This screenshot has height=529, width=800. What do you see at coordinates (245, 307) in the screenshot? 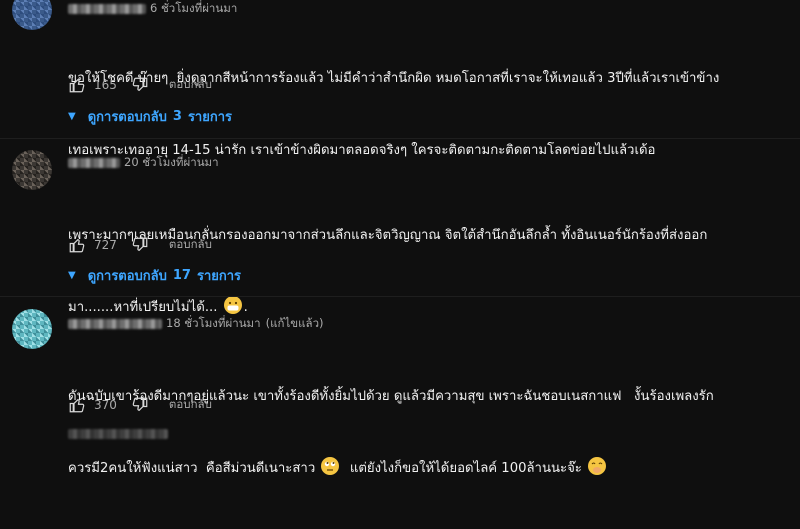
I see `comment-text-segment: .` at bounding box center [245, 307].